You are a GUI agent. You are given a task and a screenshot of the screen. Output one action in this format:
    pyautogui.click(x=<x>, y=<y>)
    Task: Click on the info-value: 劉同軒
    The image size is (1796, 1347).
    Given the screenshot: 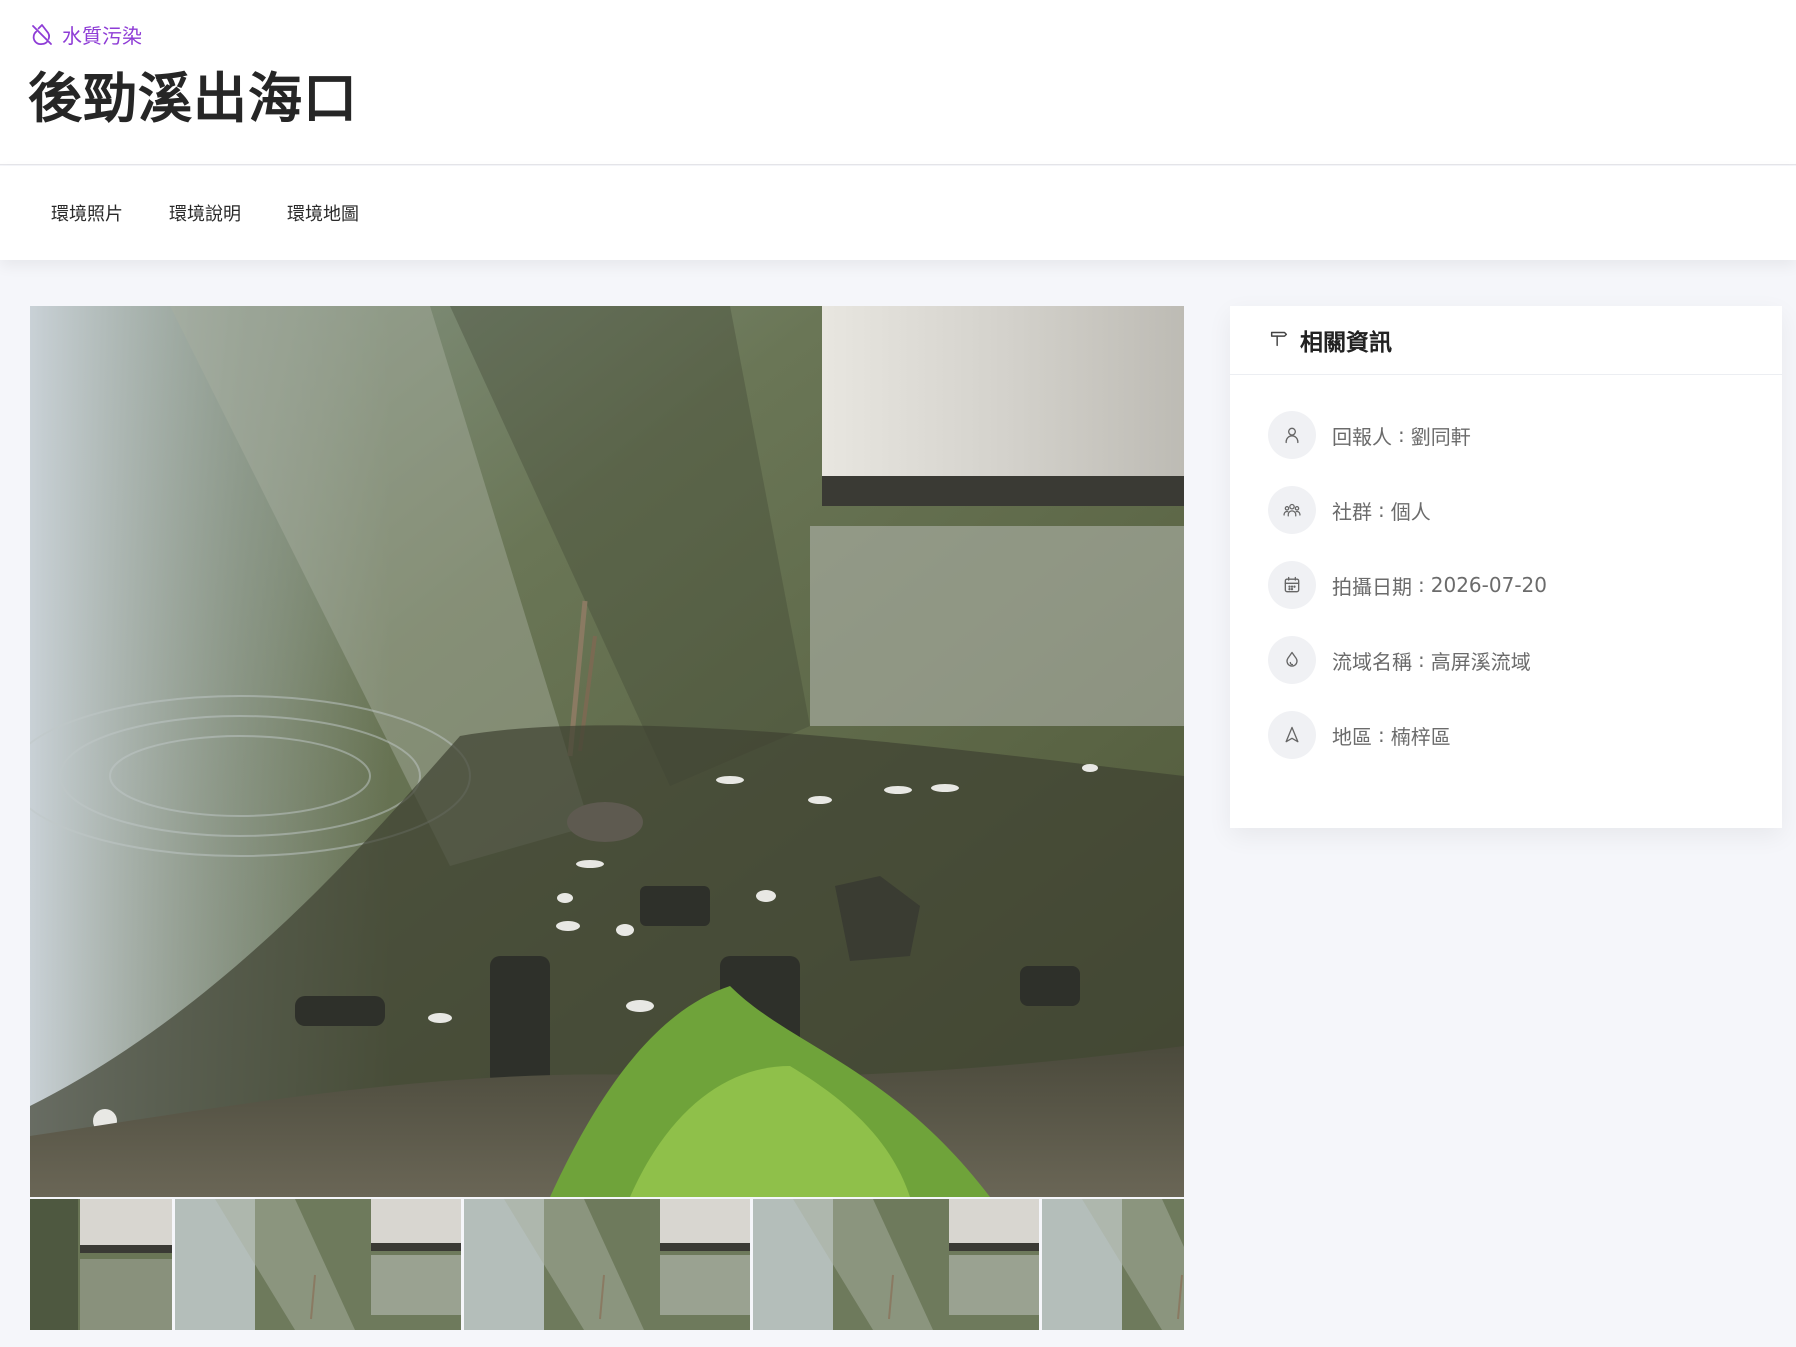 What is the action you would take?
    pyautogui.click(x=1440, y=436)
    